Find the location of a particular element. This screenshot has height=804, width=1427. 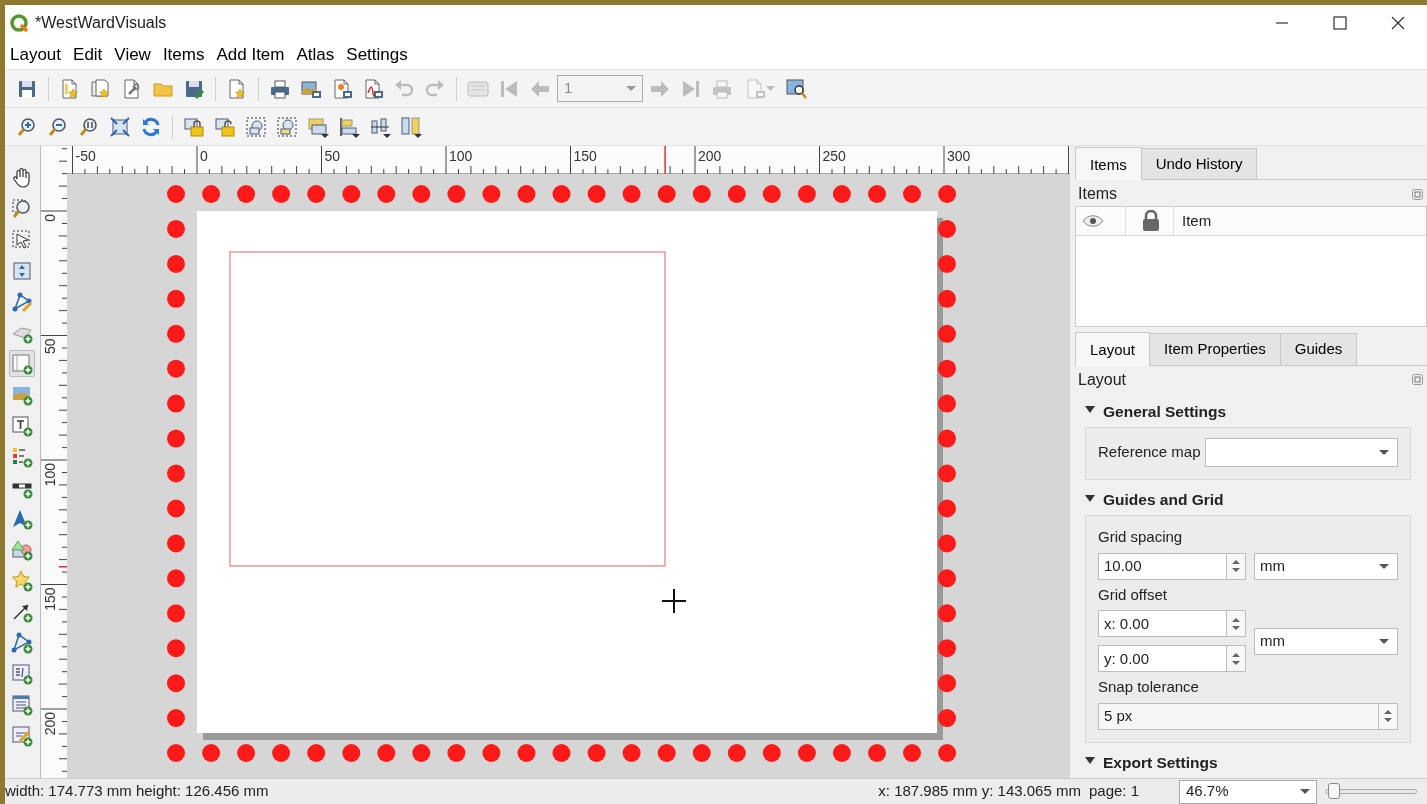

section-title: Guides and Grid is located at coordinates (1163, 500).